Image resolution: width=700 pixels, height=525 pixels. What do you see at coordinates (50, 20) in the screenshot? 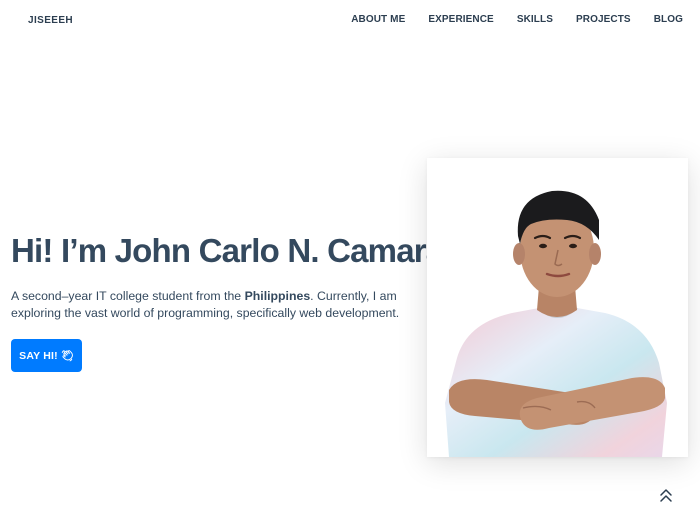
I see `site-brand-logo: JISEEEH` at bounding box center [50, 20].